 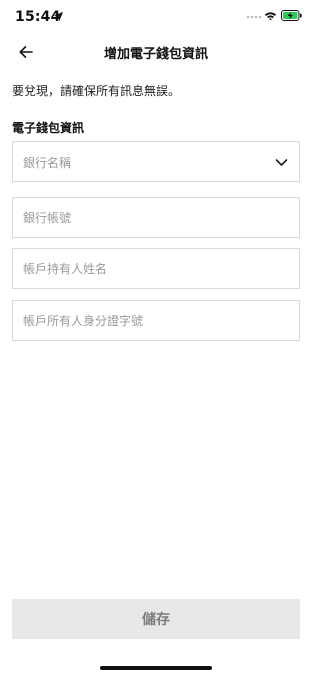 I want to click on notice-text: 要兌現，請確保所有訊息無誤。, so click(x=96, y=91).